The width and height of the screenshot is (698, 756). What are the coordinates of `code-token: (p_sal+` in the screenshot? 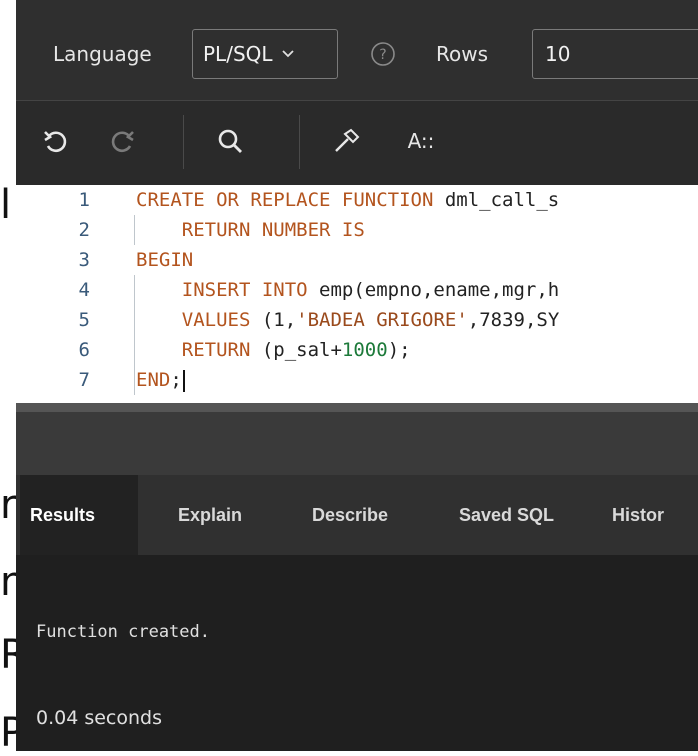 It's located at (301, 350).